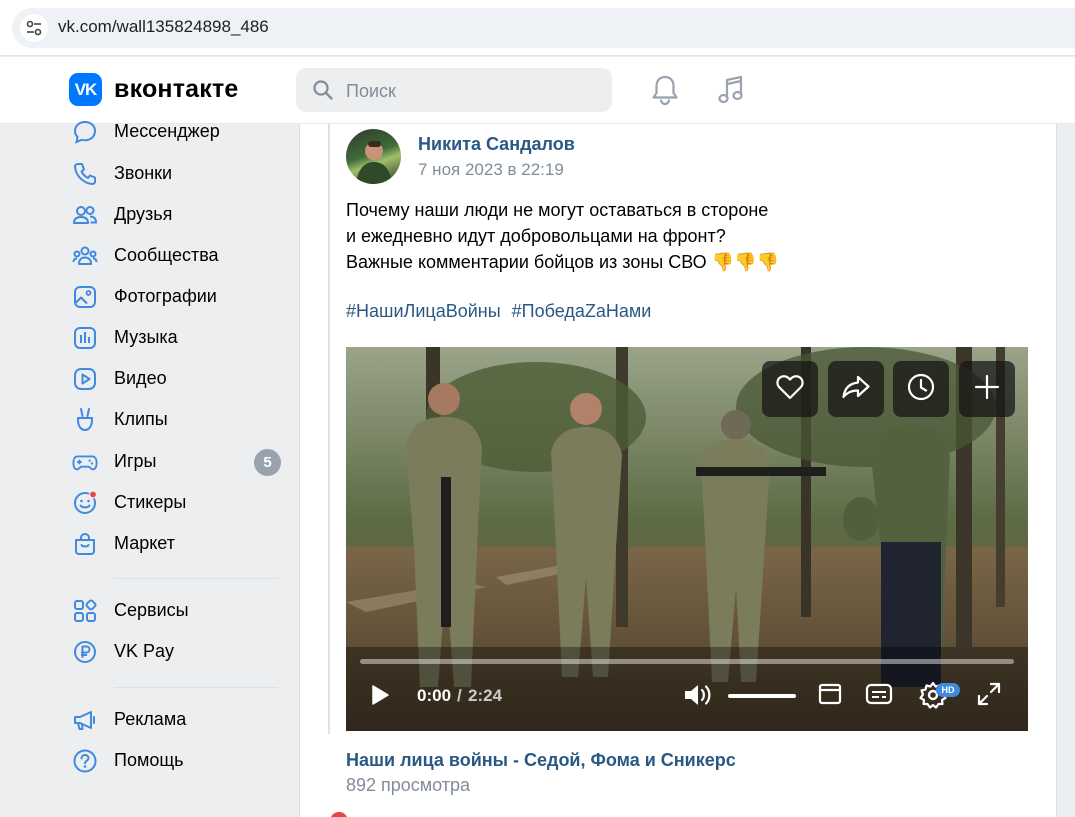 This screenshot has height=817, width=1075. I want to click on sidebar-item-label: Клипы, so click(141, 419).